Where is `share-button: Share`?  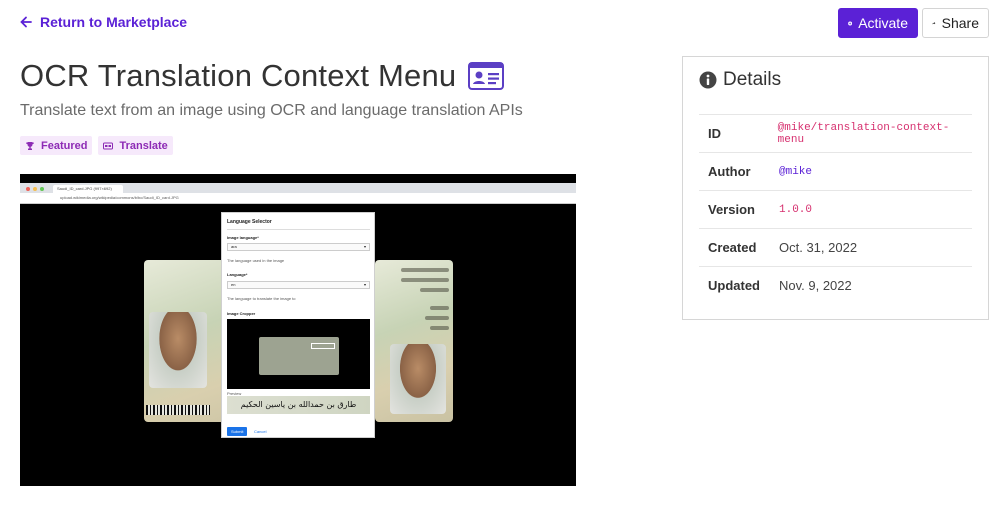
share-button: Share is located at coordinates (955, 23).